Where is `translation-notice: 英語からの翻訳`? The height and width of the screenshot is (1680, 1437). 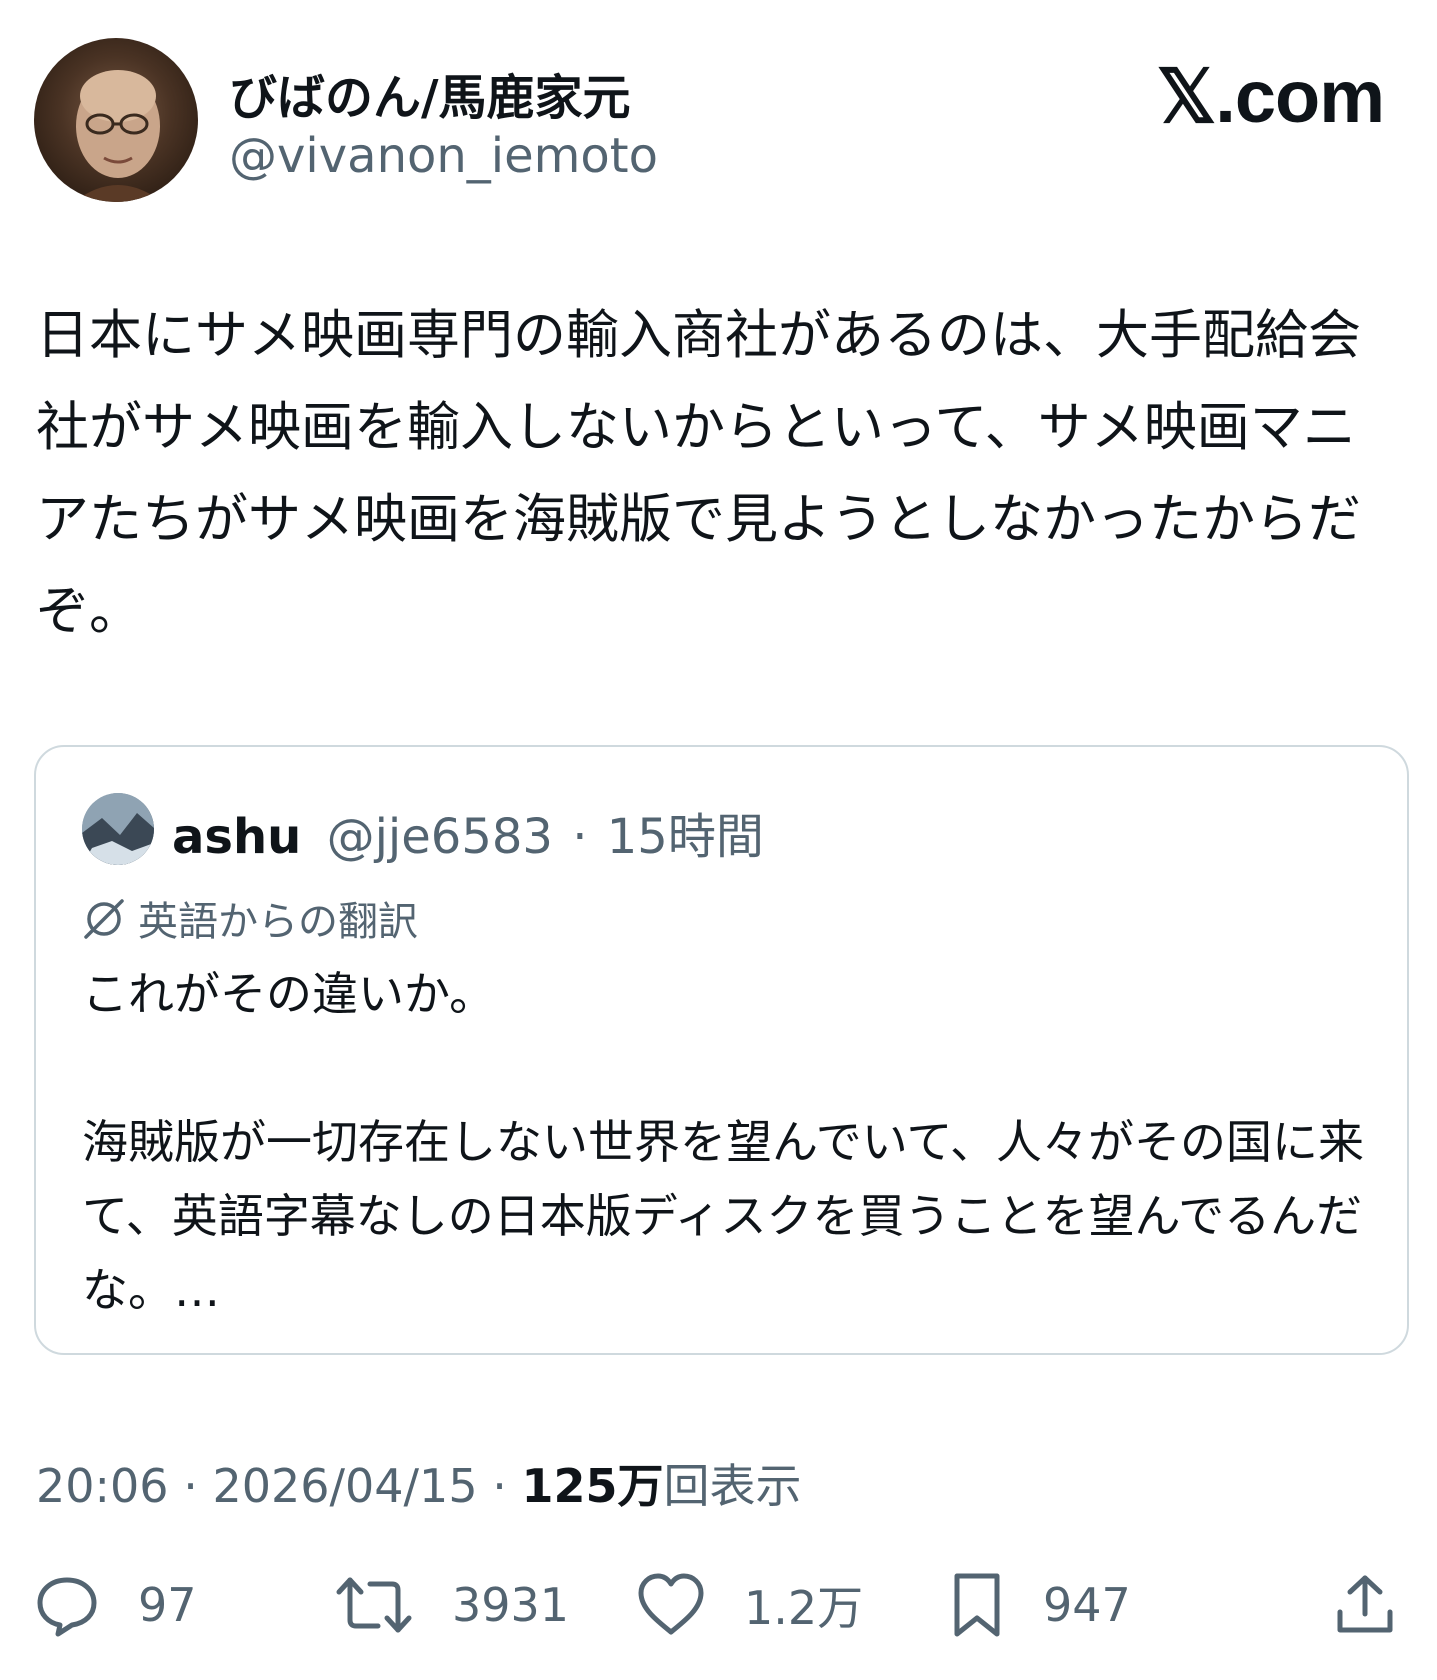 translation-notice: 英語からの翻訳 is located at coordinates (250, 920).